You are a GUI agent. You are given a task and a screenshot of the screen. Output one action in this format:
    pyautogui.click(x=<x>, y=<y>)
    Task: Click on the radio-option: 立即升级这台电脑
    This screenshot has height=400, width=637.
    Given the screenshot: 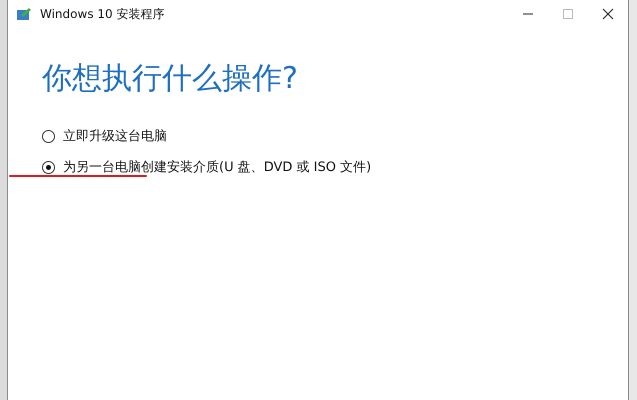 What is the action you would take?
    pyautogui.click(x=104, y=136)
    